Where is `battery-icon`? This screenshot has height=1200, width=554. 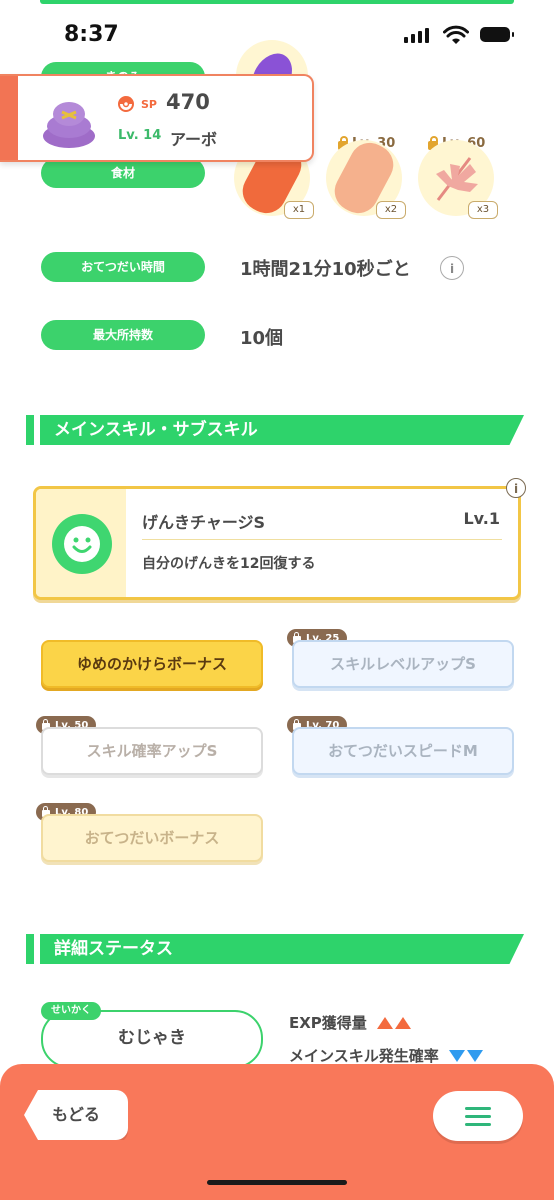
battery-icon is located at coordinates (497, 34).